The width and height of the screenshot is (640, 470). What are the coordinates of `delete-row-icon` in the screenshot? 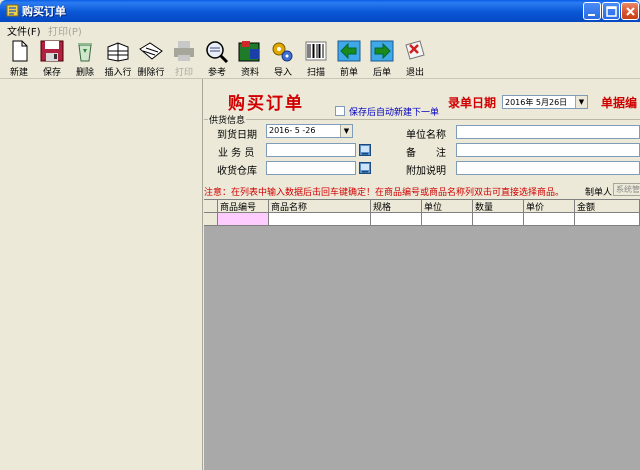 It's located at (151, 51).